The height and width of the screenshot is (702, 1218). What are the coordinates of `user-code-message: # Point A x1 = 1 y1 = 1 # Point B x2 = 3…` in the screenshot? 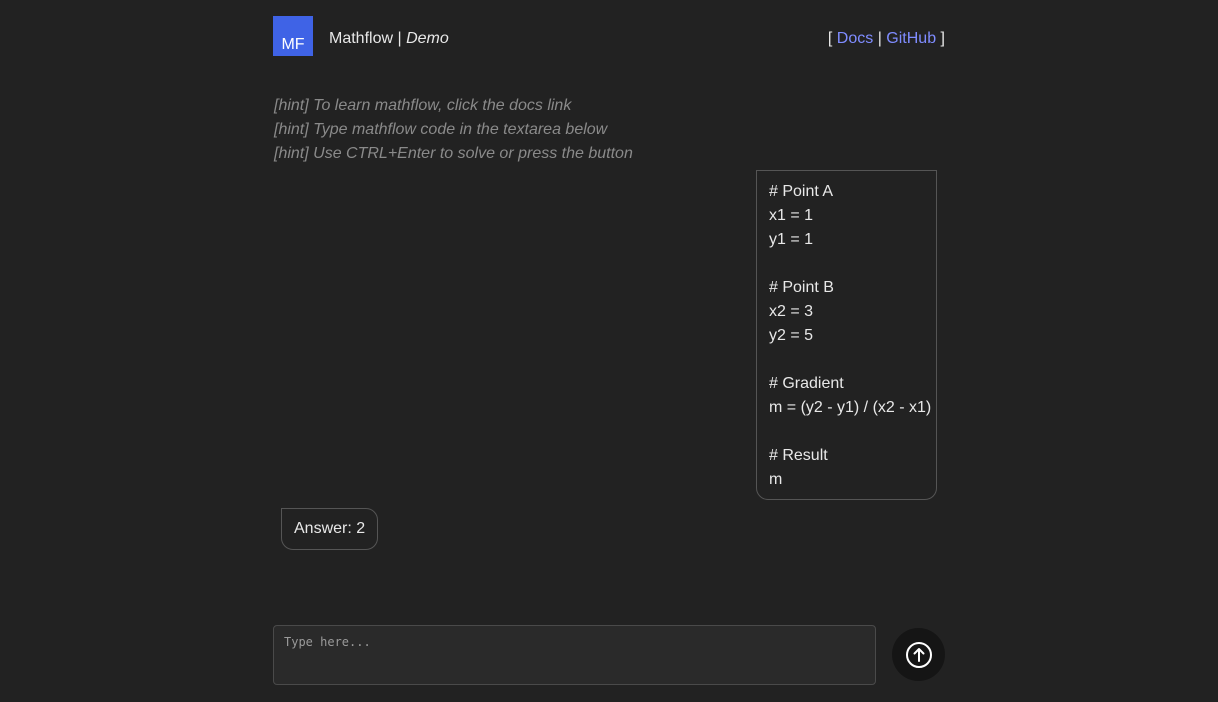 It's located at (846, 335).